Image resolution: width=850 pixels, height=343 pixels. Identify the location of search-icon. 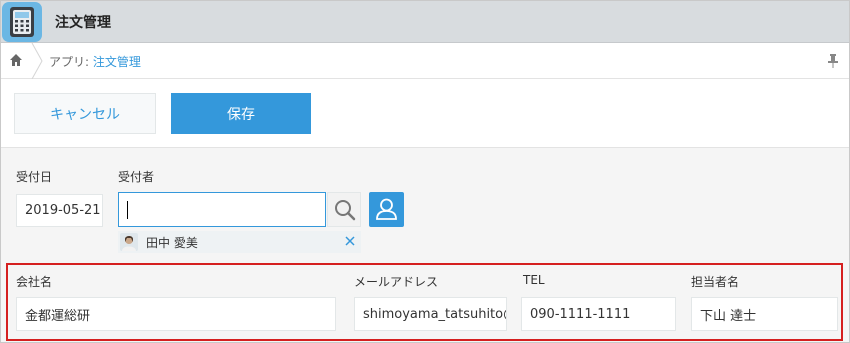
(345, 210).